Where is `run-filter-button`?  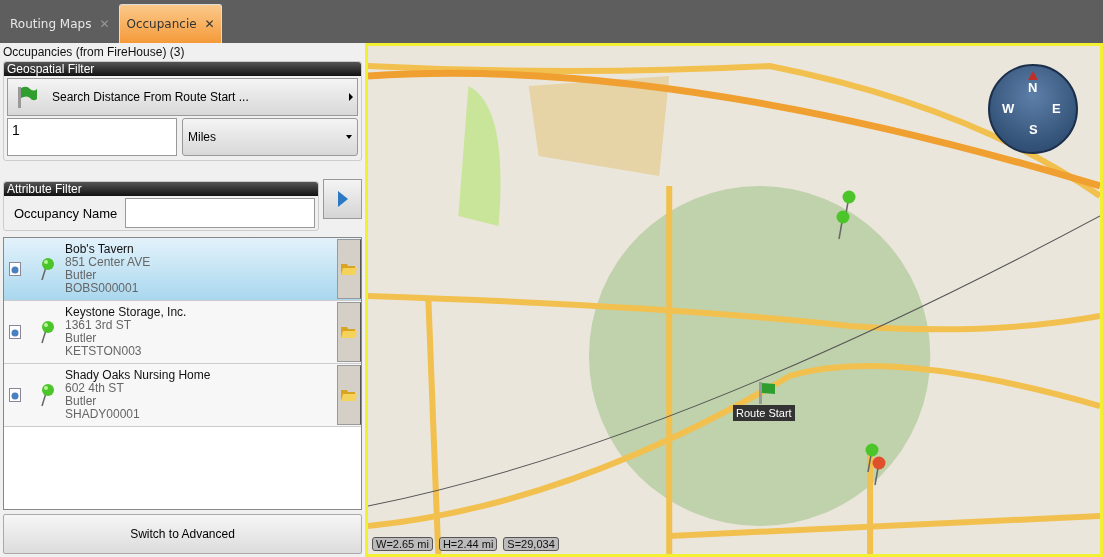
run-filter-button is located at coordinates (342, 199).